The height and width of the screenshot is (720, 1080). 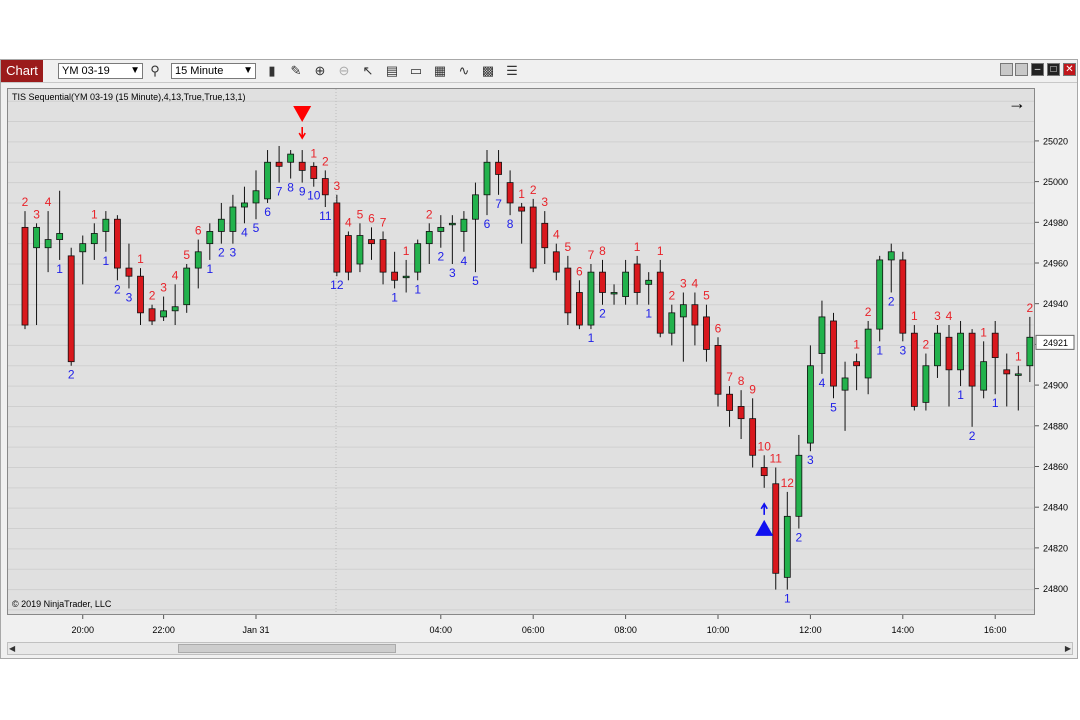 What do you see at coordinates (22, 71) in the screenshot?
I see `chart-tab: Chart` at bounding box center [22, 71].